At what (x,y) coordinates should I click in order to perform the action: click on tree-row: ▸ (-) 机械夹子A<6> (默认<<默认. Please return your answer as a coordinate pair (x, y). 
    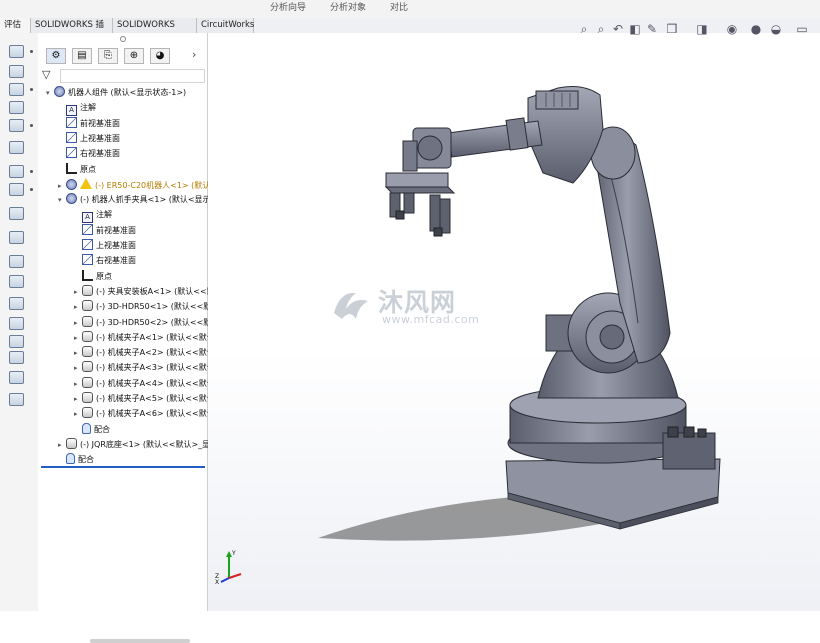
    Looking at the image, I should click on (144, 414).